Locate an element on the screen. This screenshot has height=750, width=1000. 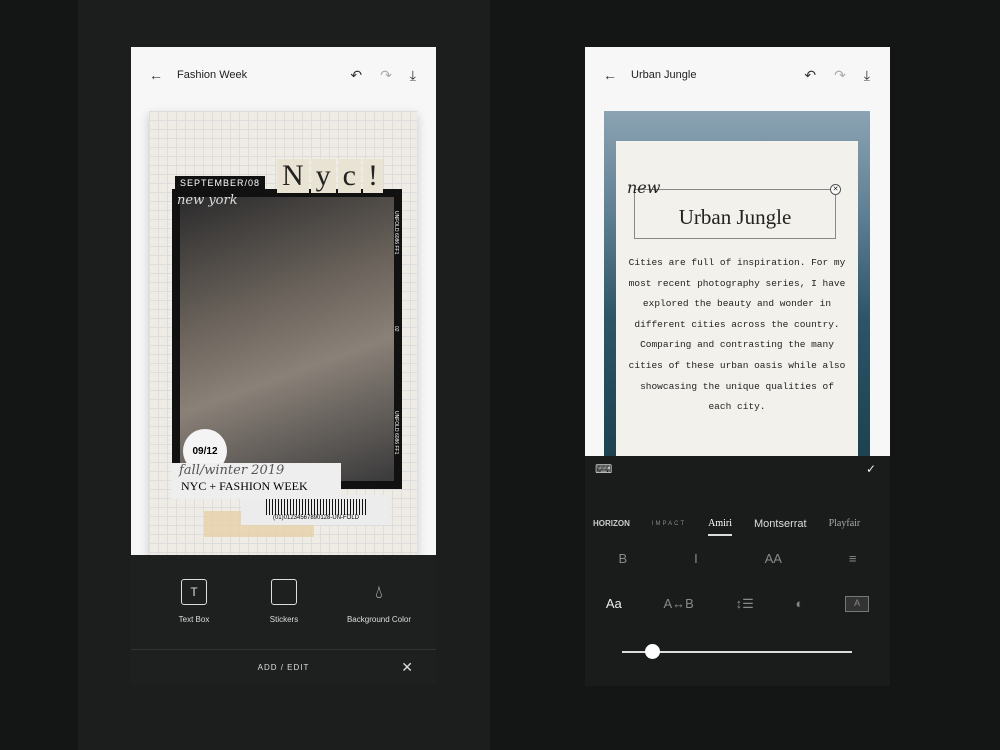
barcode-sticker: (01)01234567890128-UN-FOLD is located at coordinates (316, 510).